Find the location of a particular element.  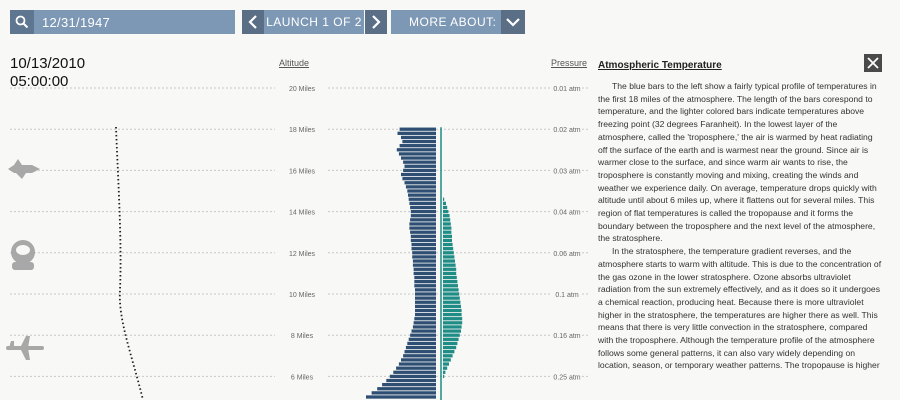

pressure-tick-label: 0.1 atm is located at coordinates (567, 295).